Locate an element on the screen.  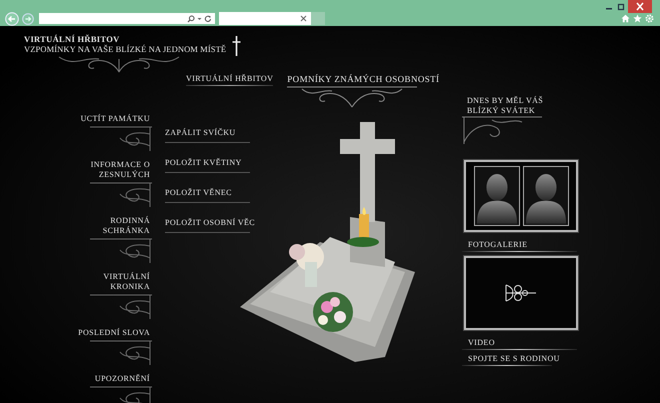
action-link: POLOŽIT OSOBNÍ VĚC is located at coordinates (210, 222).